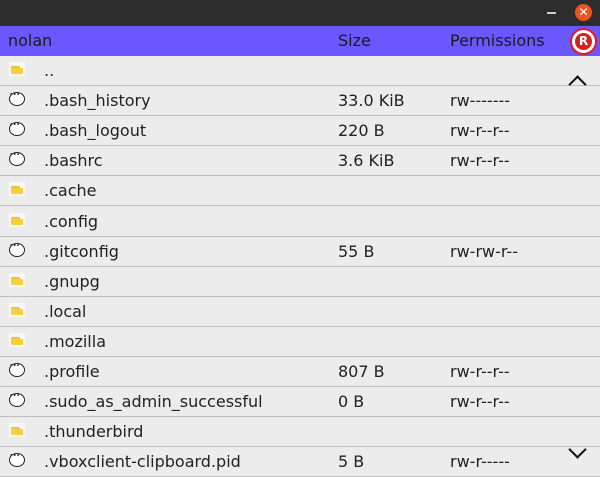 The width and height of the screenshot is (600, 477). What do you see at coordinates (356, 251) in the screenshot?
I see `file-size: 55 B` at bounding box center [356, 251].